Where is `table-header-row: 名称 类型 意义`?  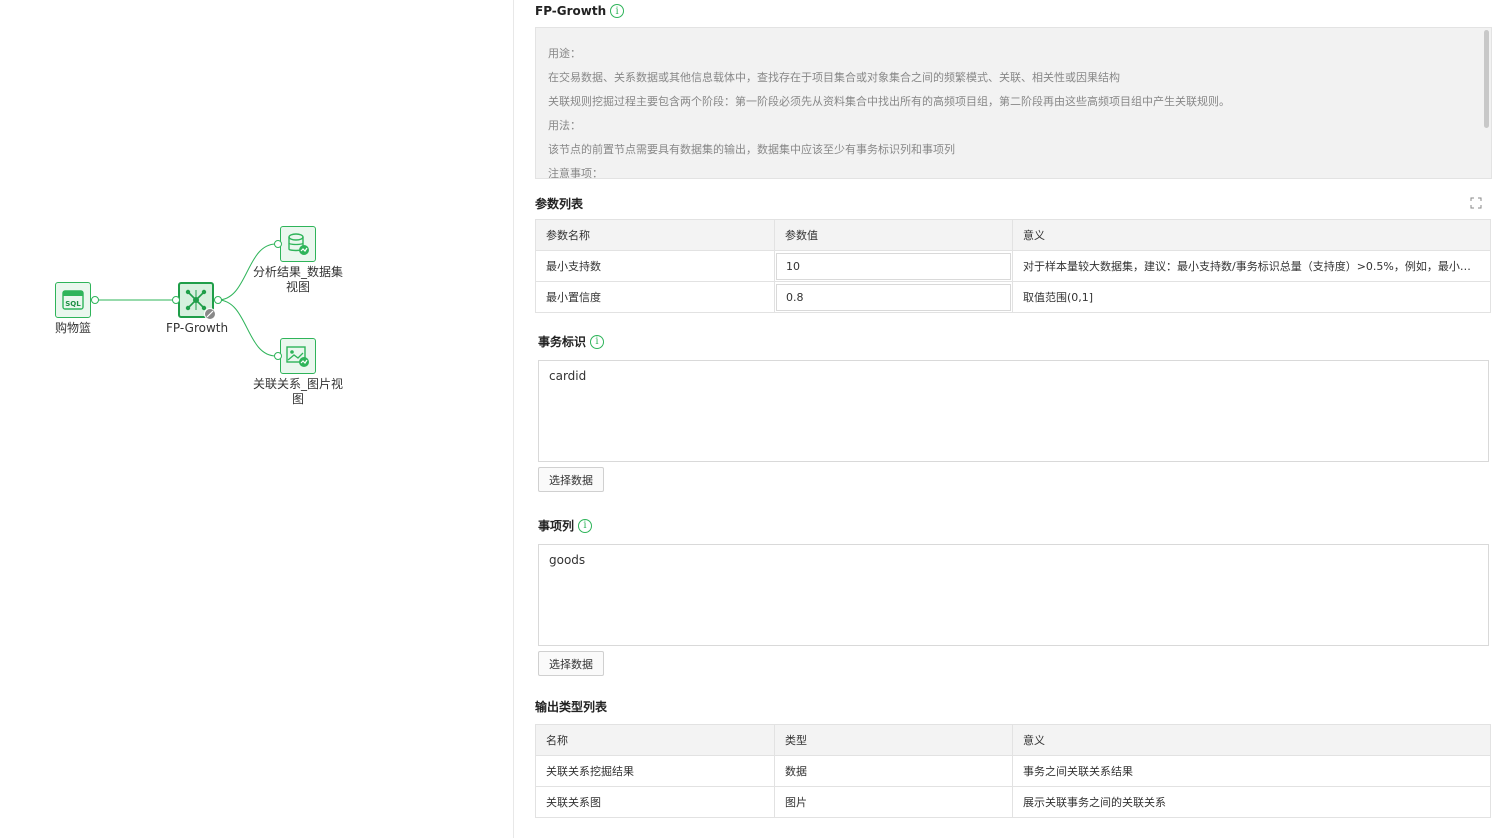
table-header-row: 名称 类型 意义 is located at coordinates (1013, 740).